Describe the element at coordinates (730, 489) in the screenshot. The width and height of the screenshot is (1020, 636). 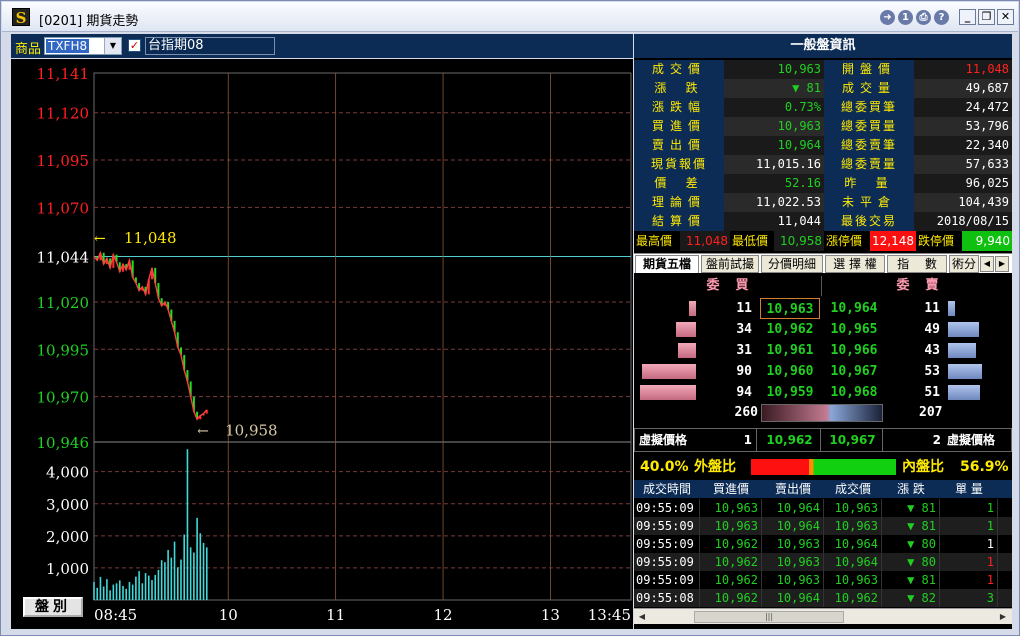
I see `ticks-column-header: 買進價` at that location.